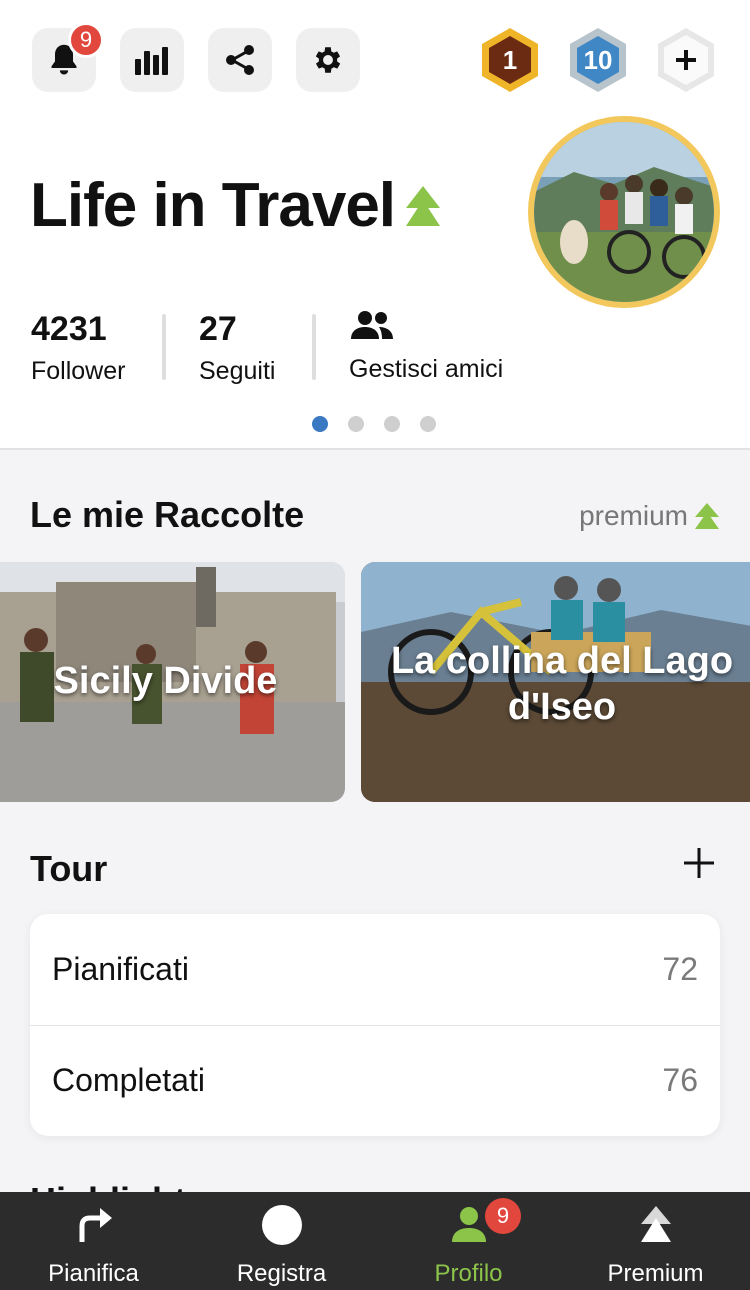 The width and height of the screenshot is (750, 1290). I want to click on tab-record: Registra, so click(281, 1241).